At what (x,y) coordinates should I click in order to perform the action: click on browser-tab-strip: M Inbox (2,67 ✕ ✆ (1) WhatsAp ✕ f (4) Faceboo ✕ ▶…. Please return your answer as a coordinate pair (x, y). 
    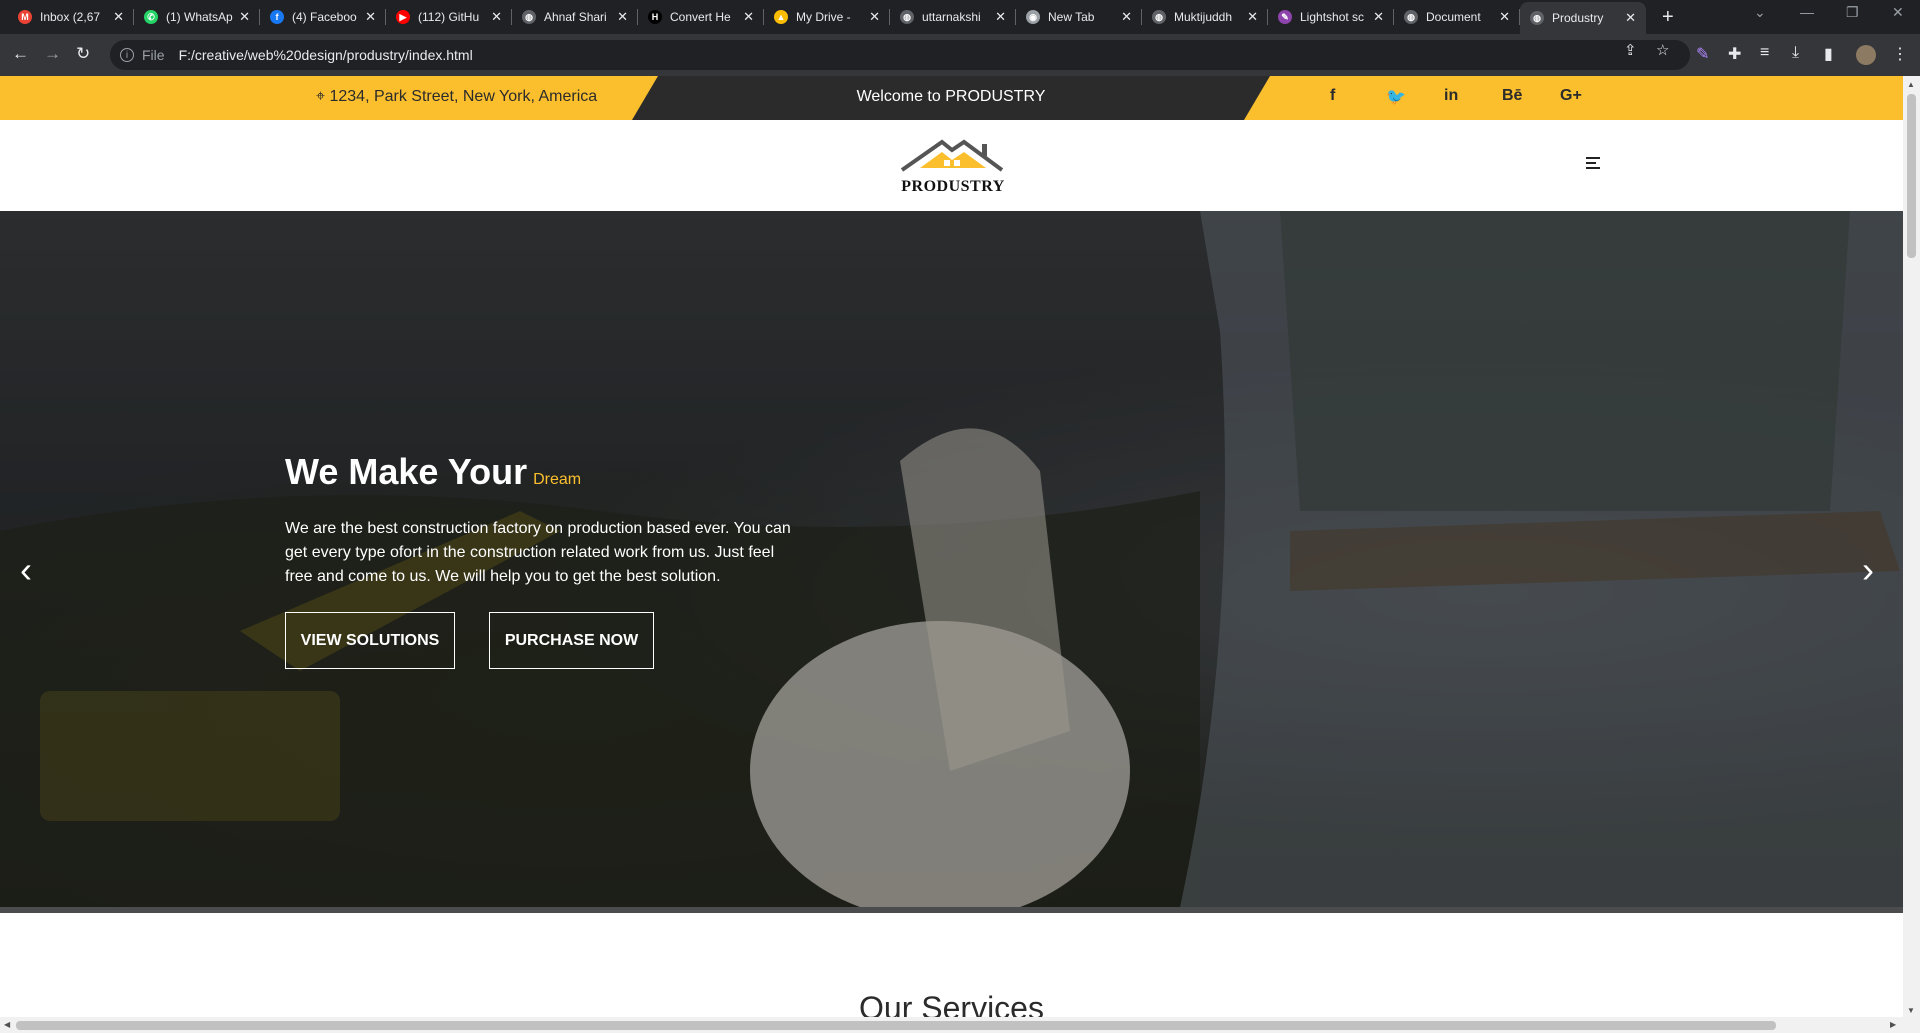
    Looking at the image, I should click on (960, 17).